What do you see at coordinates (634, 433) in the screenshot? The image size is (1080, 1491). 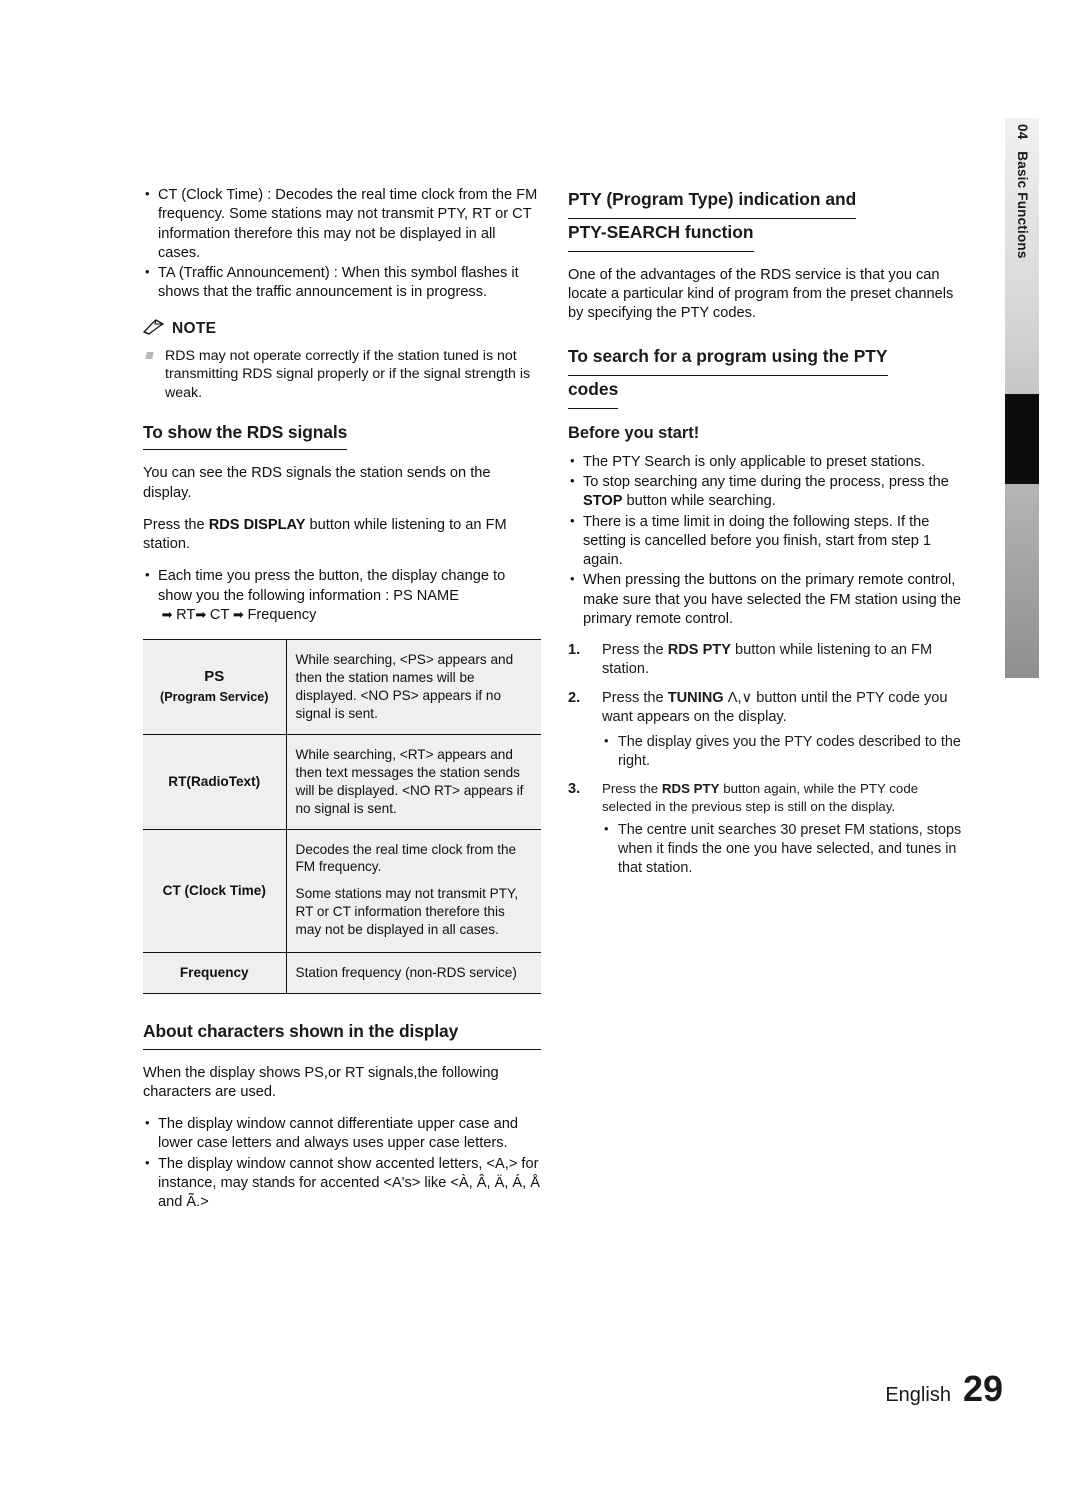 I see `heading-before-you-start: Before you start!` at bounding box center [634, 433].